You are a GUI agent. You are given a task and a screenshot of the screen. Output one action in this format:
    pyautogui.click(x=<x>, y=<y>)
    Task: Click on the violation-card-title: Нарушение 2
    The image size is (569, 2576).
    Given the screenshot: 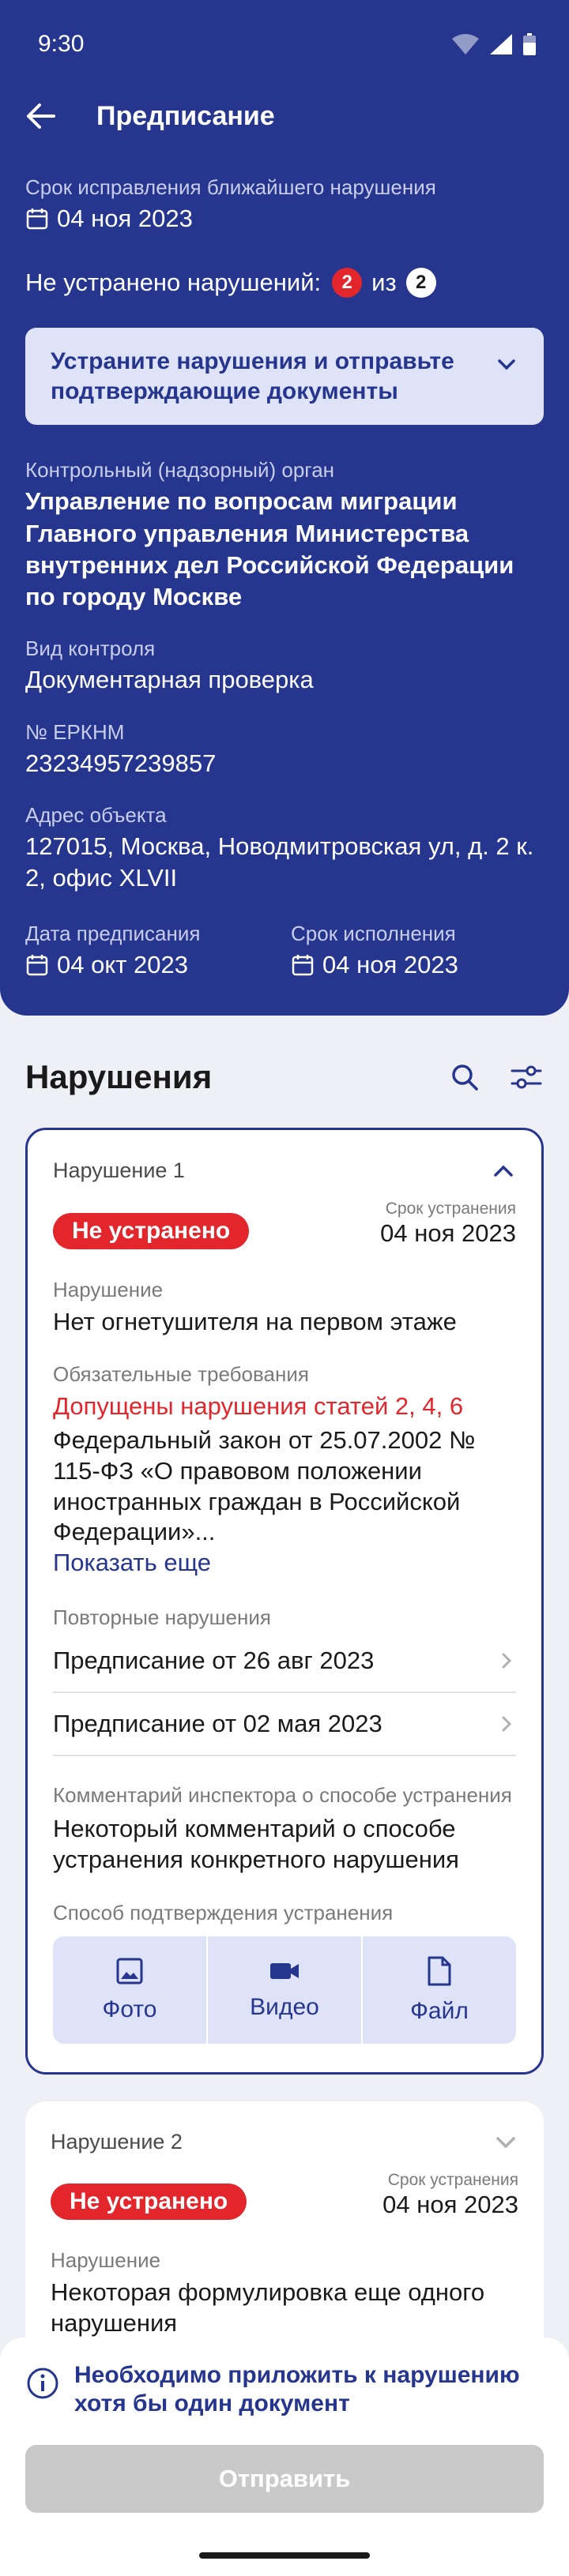 What is the action you would take?
    pyautogui.click(x=117, y=2142)
    